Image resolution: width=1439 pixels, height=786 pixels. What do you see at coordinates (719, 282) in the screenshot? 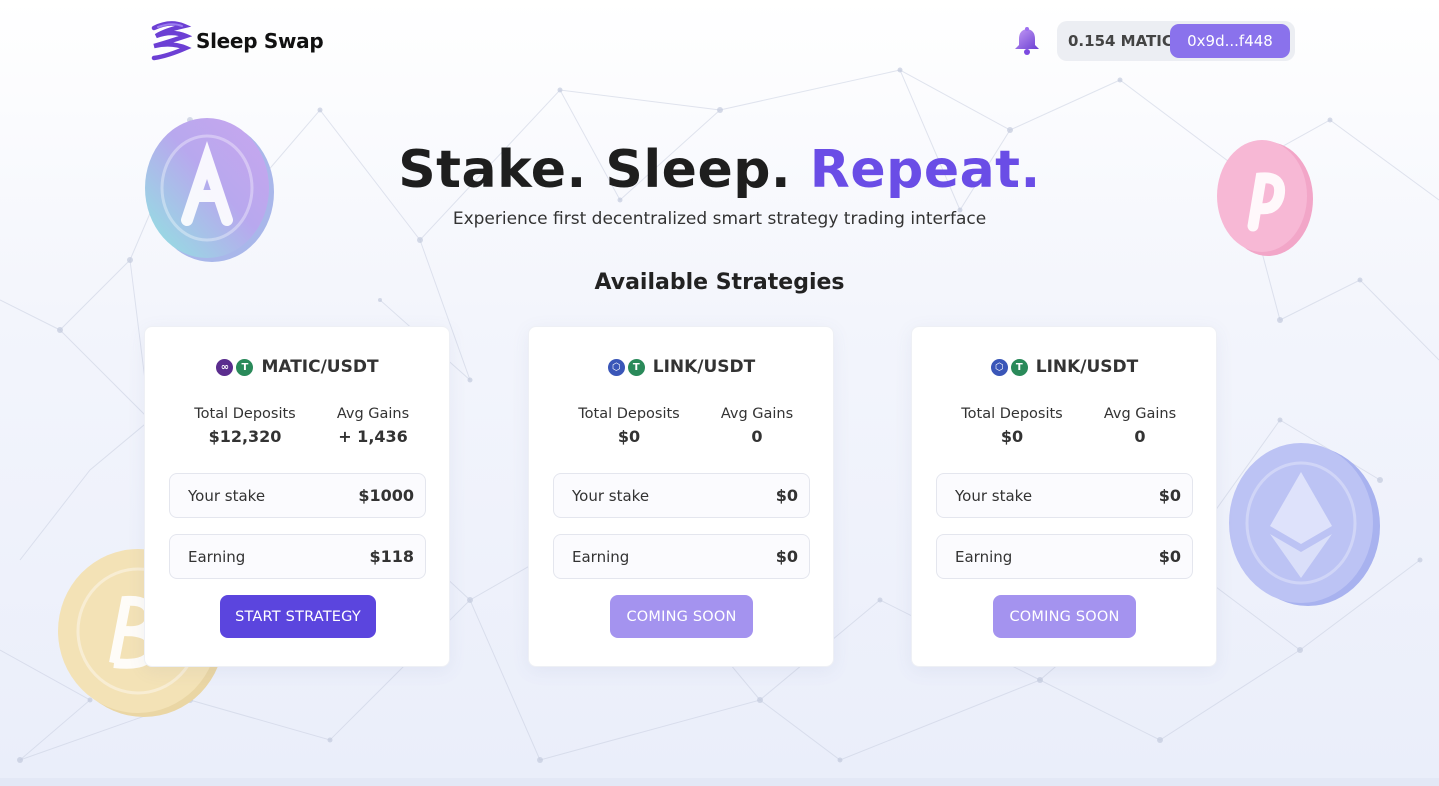
I see `section-title: Available Strategies` at bounding box center [719, 282].